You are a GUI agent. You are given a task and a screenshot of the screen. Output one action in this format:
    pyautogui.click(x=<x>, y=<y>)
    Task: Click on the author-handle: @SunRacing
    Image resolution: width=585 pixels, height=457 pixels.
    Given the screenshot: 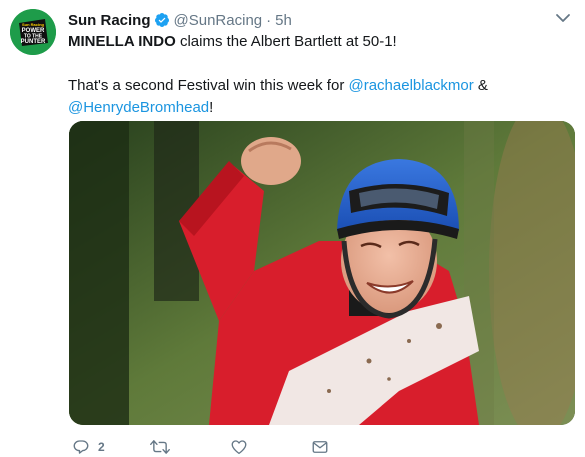 What is the action you would take?
    pyautogui.click(x=218, y=20)
    